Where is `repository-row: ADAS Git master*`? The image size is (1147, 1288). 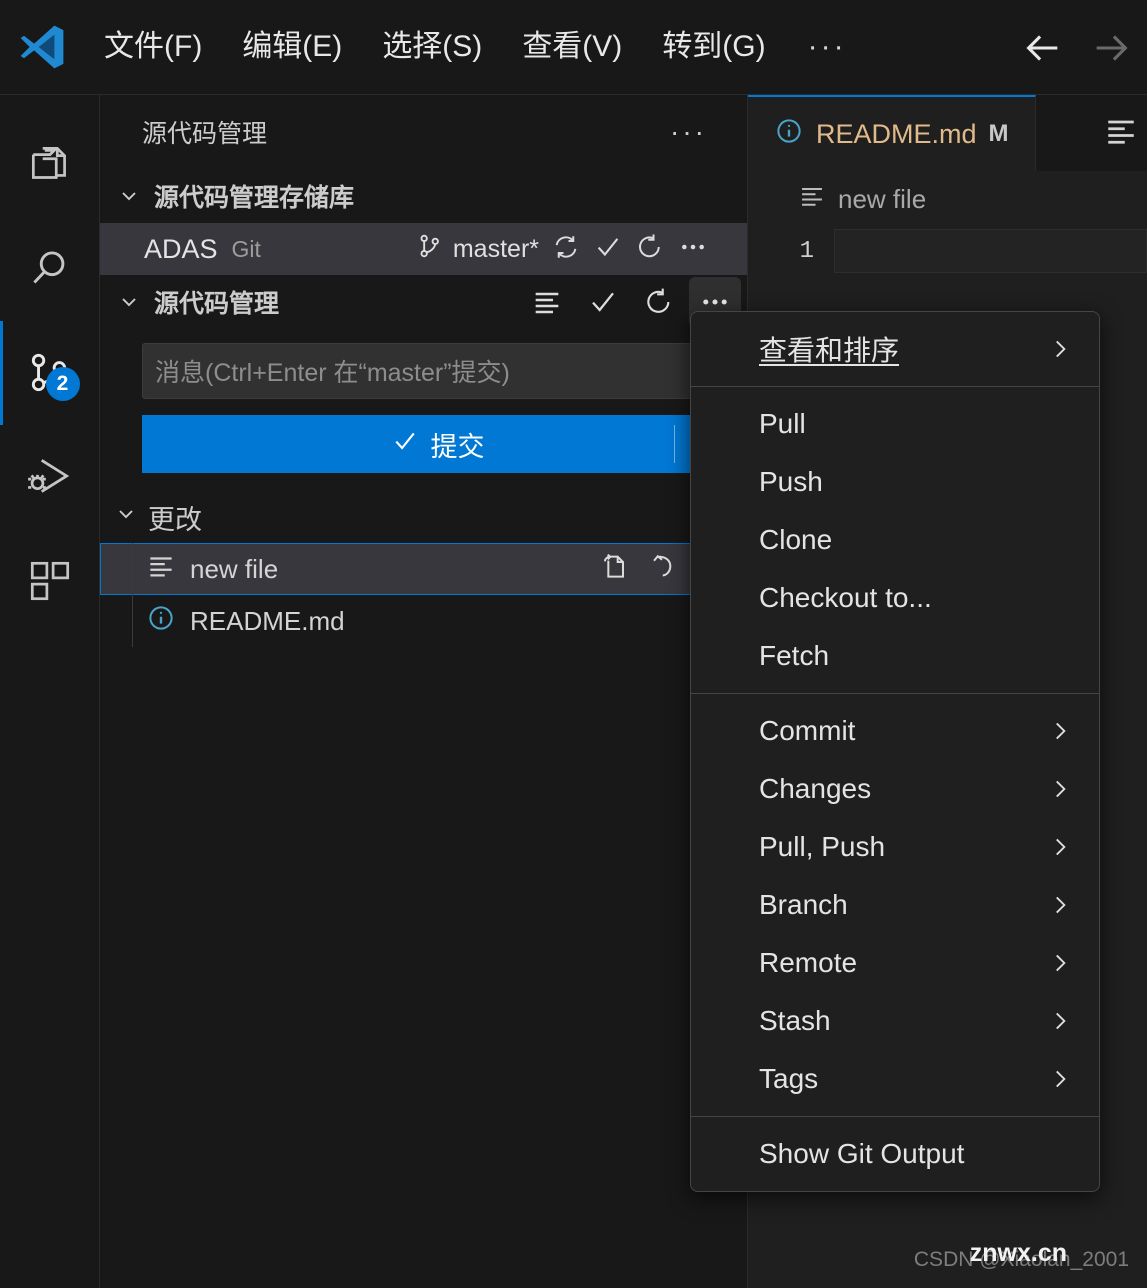 repository-row: ADAS Git master* is located at coordinates (423, 249).